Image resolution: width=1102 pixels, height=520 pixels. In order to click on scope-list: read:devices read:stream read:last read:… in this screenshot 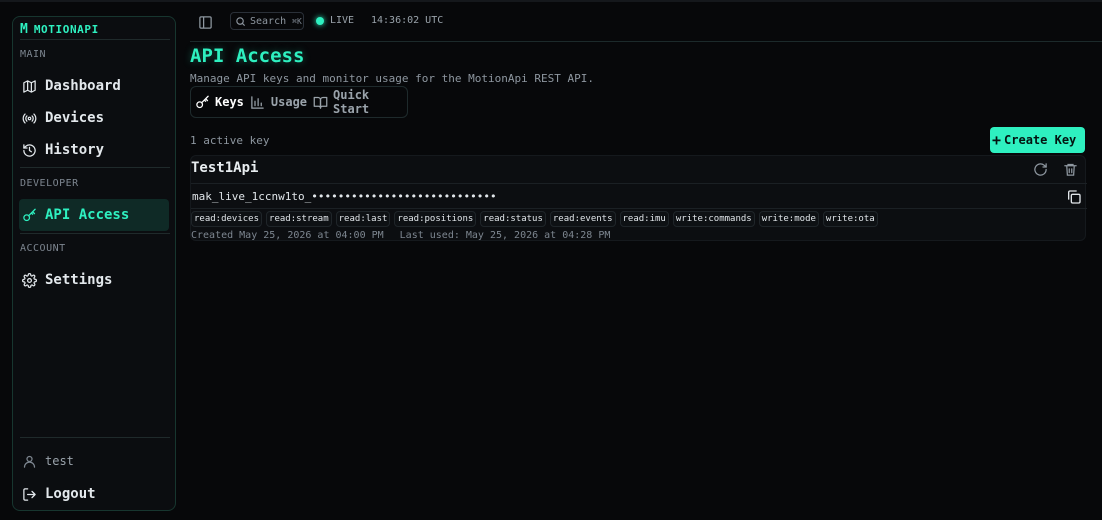, I will do `click(534, 219)`.